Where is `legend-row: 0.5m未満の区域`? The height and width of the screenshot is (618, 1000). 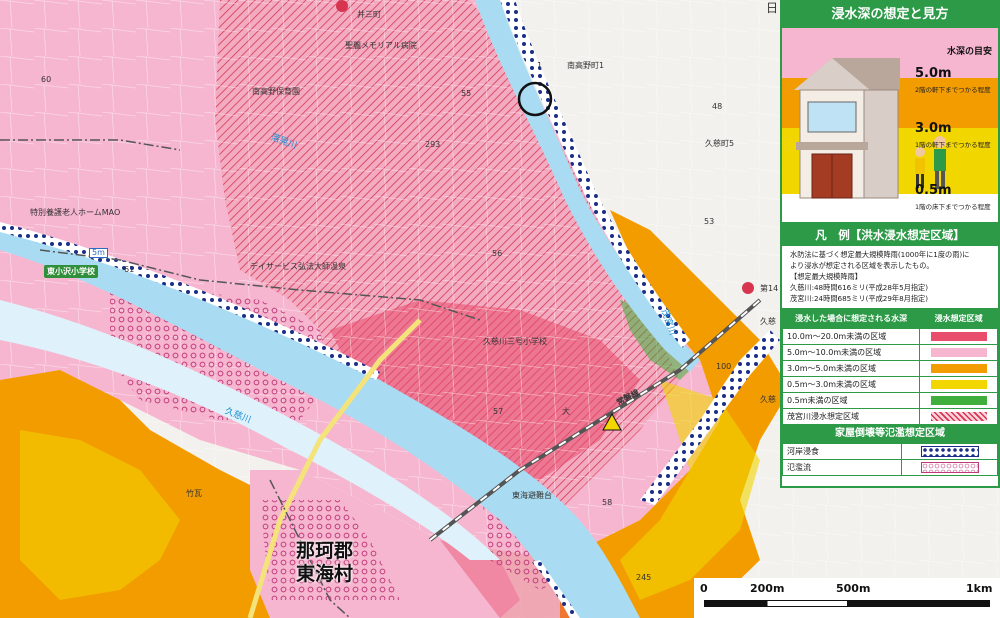
legend-row: 0.5m未満の区域 is located at coordinates (889, 400).